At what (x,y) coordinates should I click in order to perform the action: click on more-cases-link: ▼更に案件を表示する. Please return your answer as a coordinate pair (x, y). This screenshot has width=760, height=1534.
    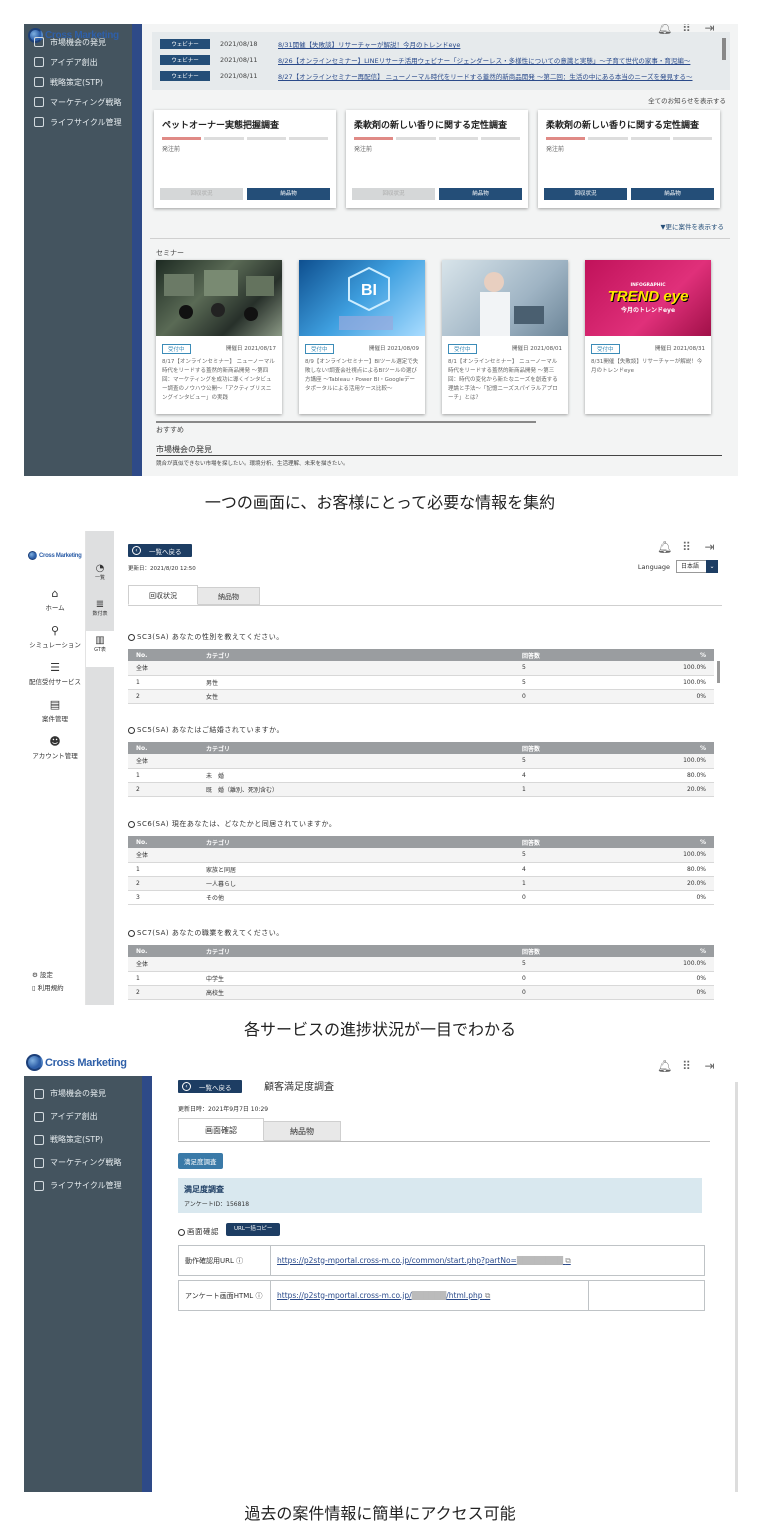
    Looking at the image, I should click on (693, 226).